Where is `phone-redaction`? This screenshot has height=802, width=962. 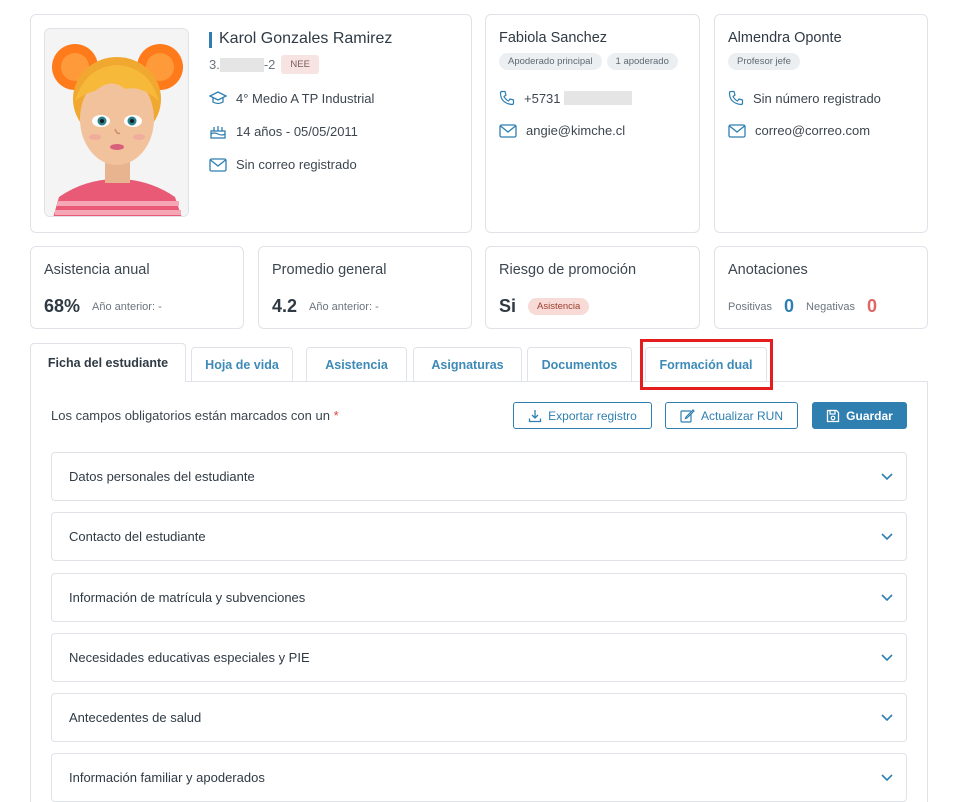
phone-redaction is located at coordinates (597, 98).